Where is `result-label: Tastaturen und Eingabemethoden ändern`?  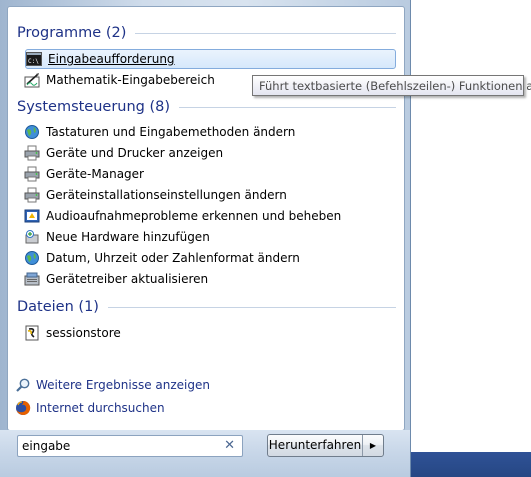
result-label: Tastaturen und Eingabemethoden ändern is located at coordinates (171, 132).